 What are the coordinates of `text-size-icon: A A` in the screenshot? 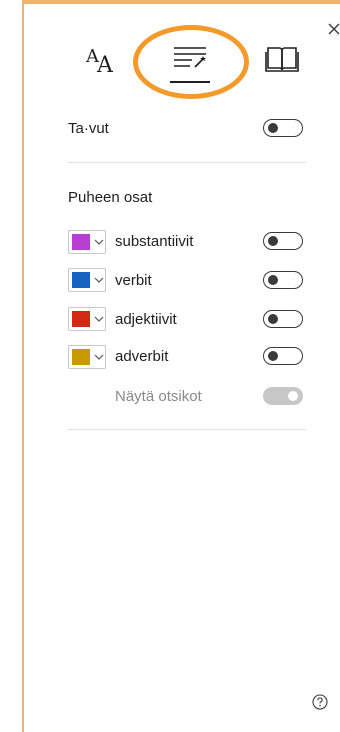 It's located at (99, 62).